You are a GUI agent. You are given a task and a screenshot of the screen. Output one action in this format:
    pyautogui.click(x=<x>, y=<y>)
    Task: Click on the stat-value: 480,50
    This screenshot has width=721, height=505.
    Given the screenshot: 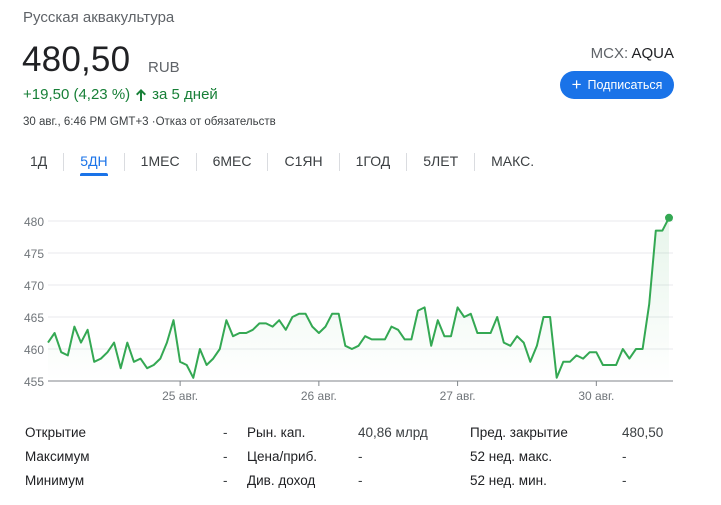 What is the action you would take?
    pyautogui.click(x=643, y=432)
    